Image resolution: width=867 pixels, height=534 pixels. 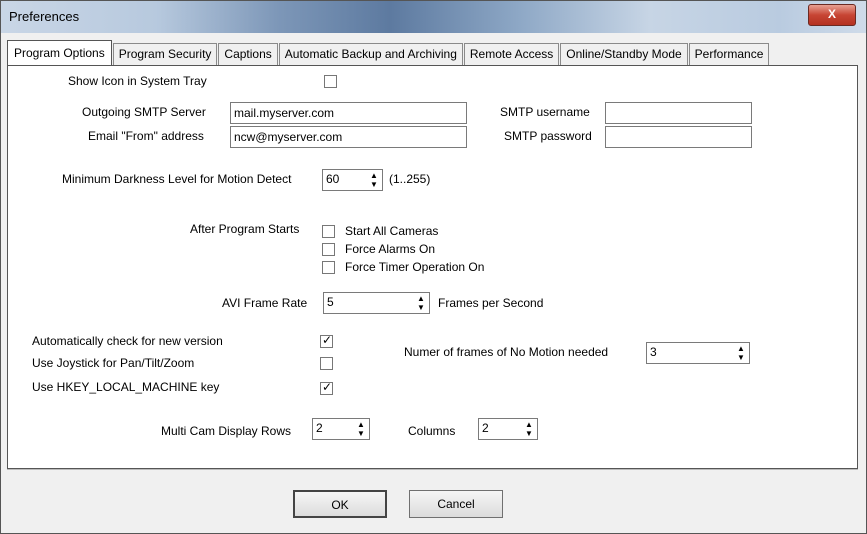 What do you see at coordinates (319, 428) in the screenshot?
I see `rows-value: 2` at bounding box center [319, 428].